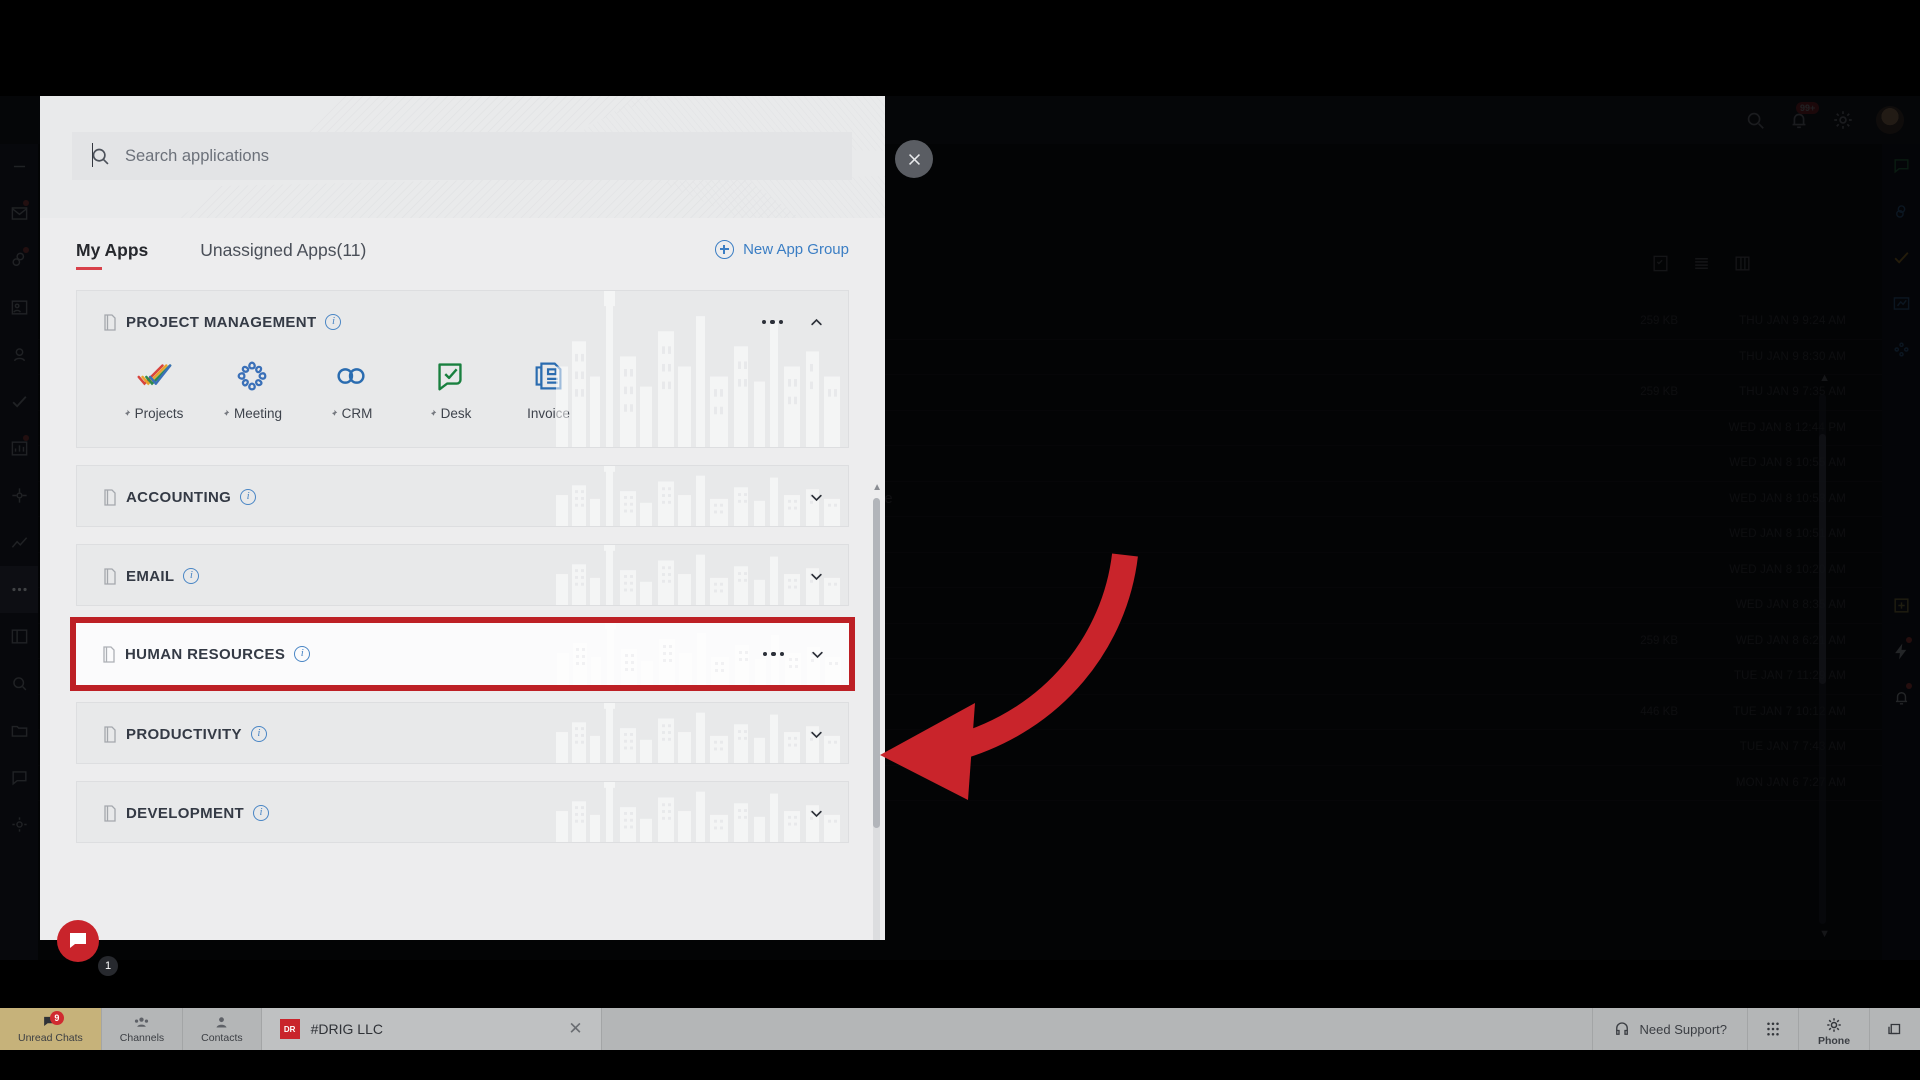 The width and height of the screenshot is (1920, 1080). I want to click on left-navigation-rail, so click(19, 528).